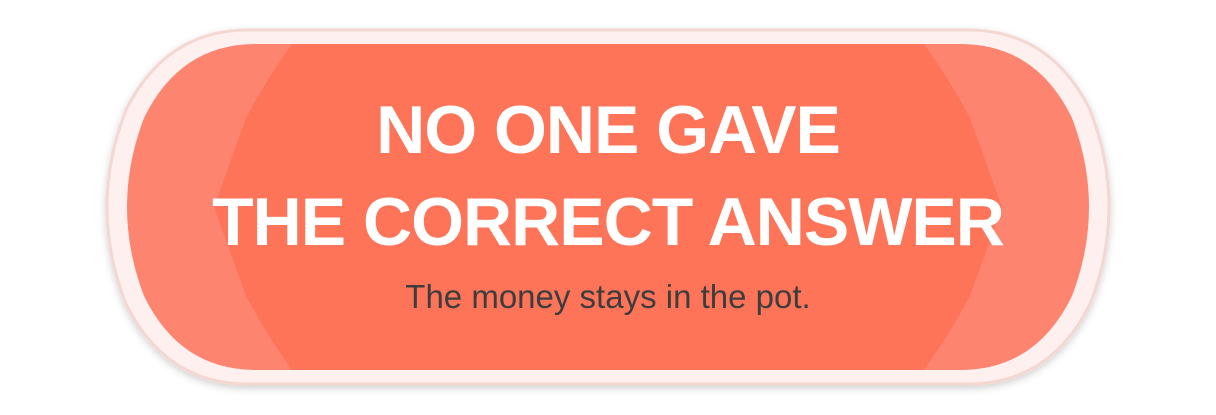 The height and width of the screenshot is (415, 1216). What do you see at coordinates (608, 222) in the screenshot?
I see `headline-line-2: THE CORRECT ANSWER` at bounding box center [608, 222].